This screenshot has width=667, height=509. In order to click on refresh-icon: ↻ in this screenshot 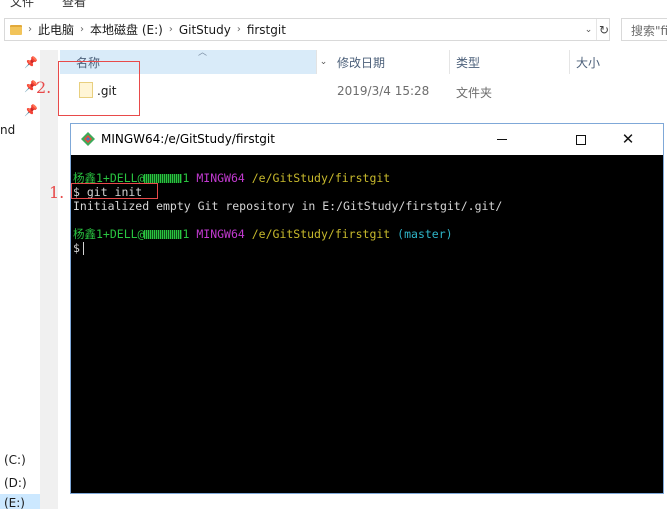, I will do `click(603, 29)`.